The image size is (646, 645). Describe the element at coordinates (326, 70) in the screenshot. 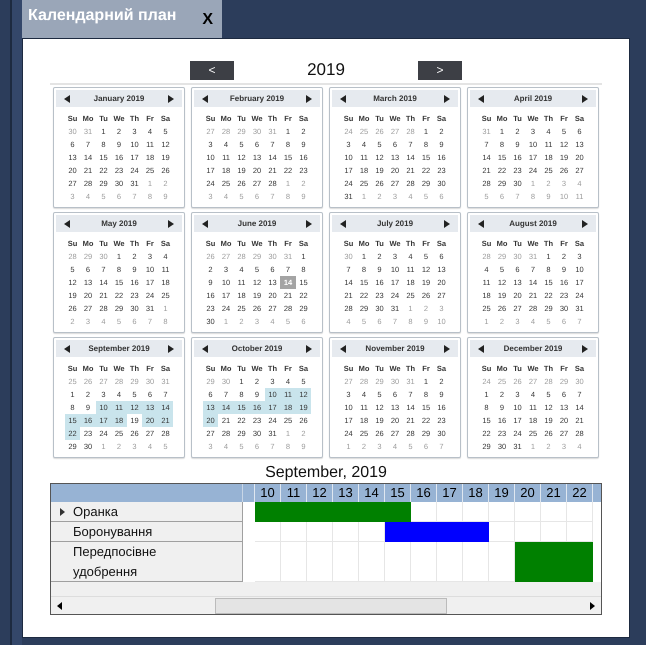

I see `year-label: 2019` at that location.